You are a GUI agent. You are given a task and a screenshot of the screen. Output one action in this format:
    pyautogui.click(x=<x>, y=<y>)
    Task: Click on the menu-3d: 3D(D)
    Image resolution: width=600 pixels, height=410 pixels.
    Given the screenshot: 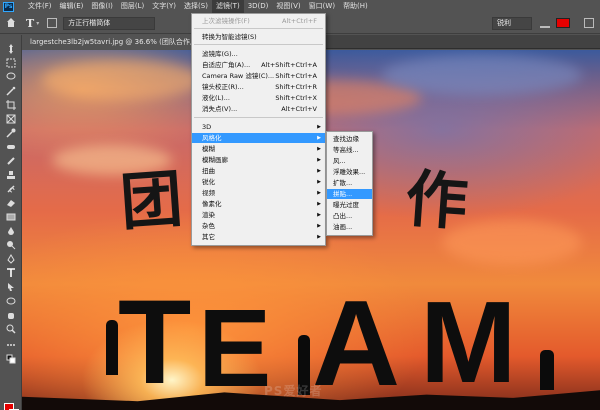 What is the action you would take?
    pyautogui.click(x=258, y=6)
    